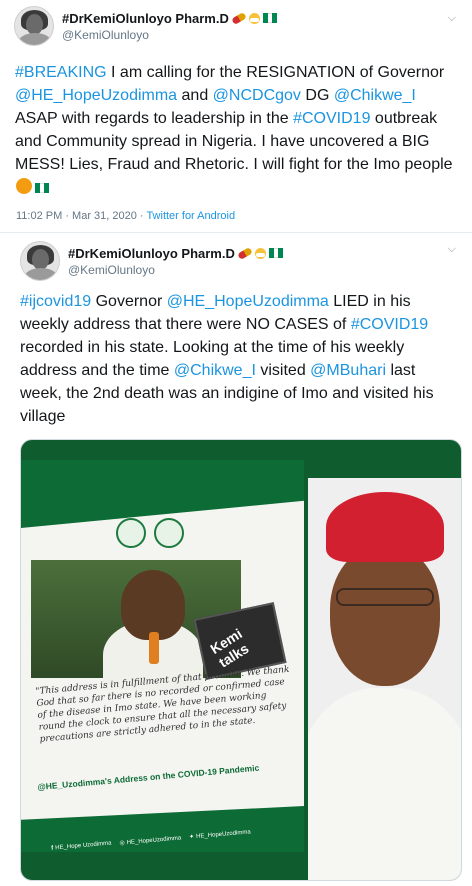 The height and width of the screenshot is (886, 472). What do you see at coordinates (190, 216) in the screenshot?
I see `tweet-source: Twitter for Android` at bounding box center [190, 216].